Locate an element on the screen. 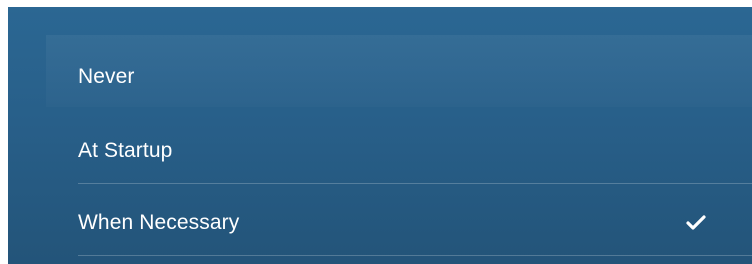 The height and width of the screenshot is (264, 752). option-label: At Startup is located at coordinates (125, 150).